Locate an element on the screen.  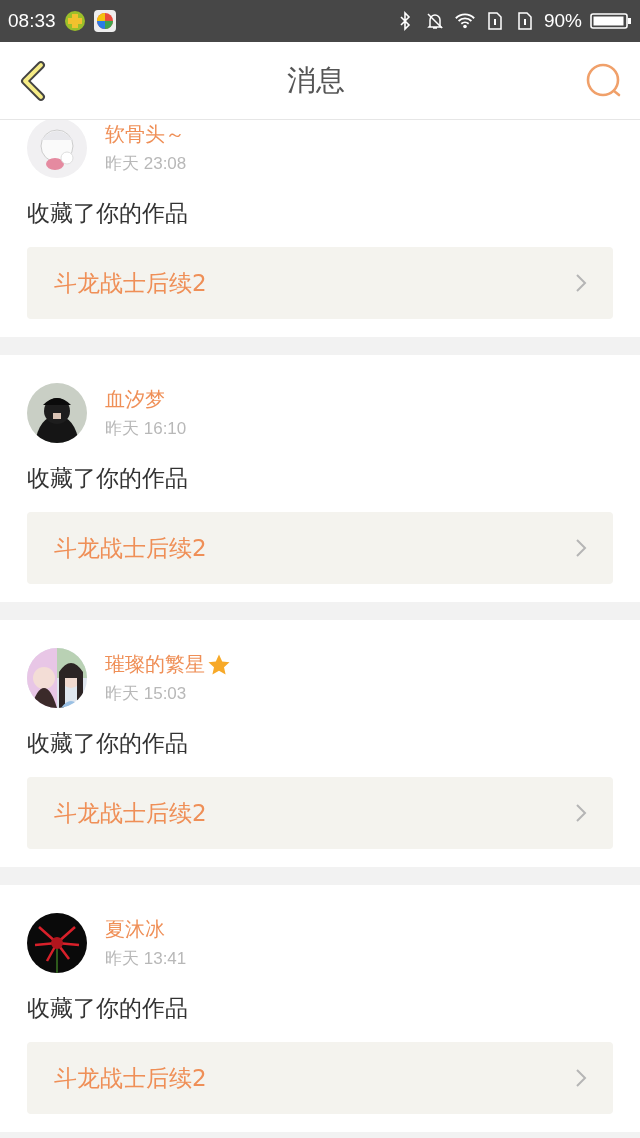
message-time: 昨天 16:10 is located at coordinates (146, 429).